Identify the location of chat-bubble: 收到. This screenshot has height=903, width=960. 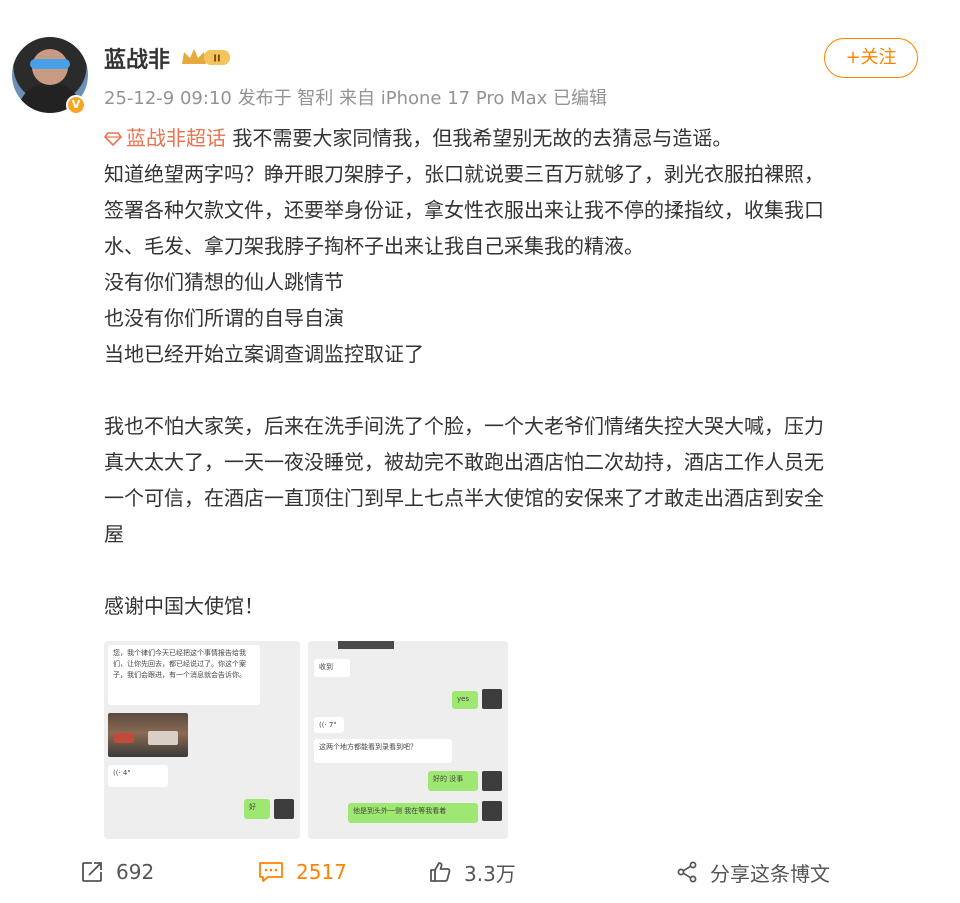
(332, 668).